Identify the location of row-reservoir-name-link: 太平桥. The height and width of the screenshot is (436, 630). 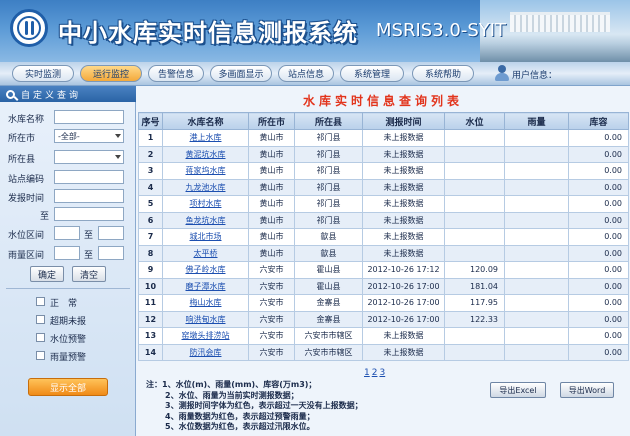
(206, 253).